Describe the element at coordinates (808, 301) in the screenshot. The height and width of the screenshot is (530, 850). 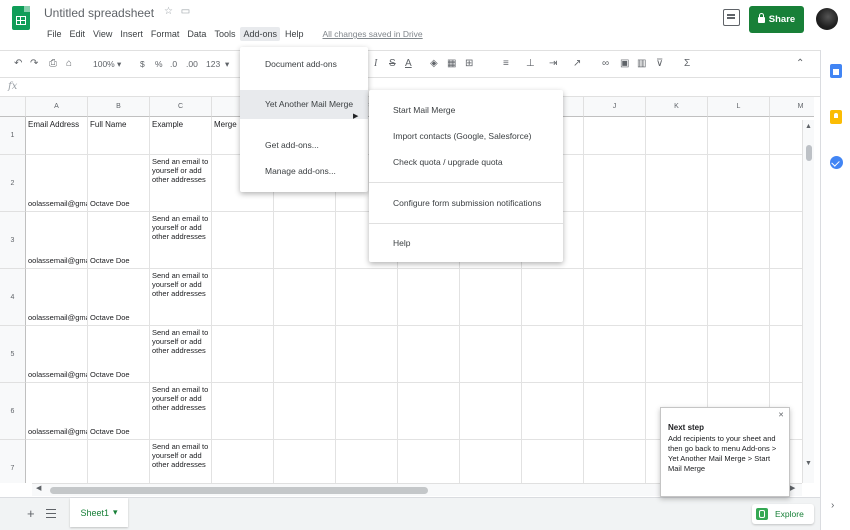
I see `vertical-scrollbar: ▲ ▼` at that location.